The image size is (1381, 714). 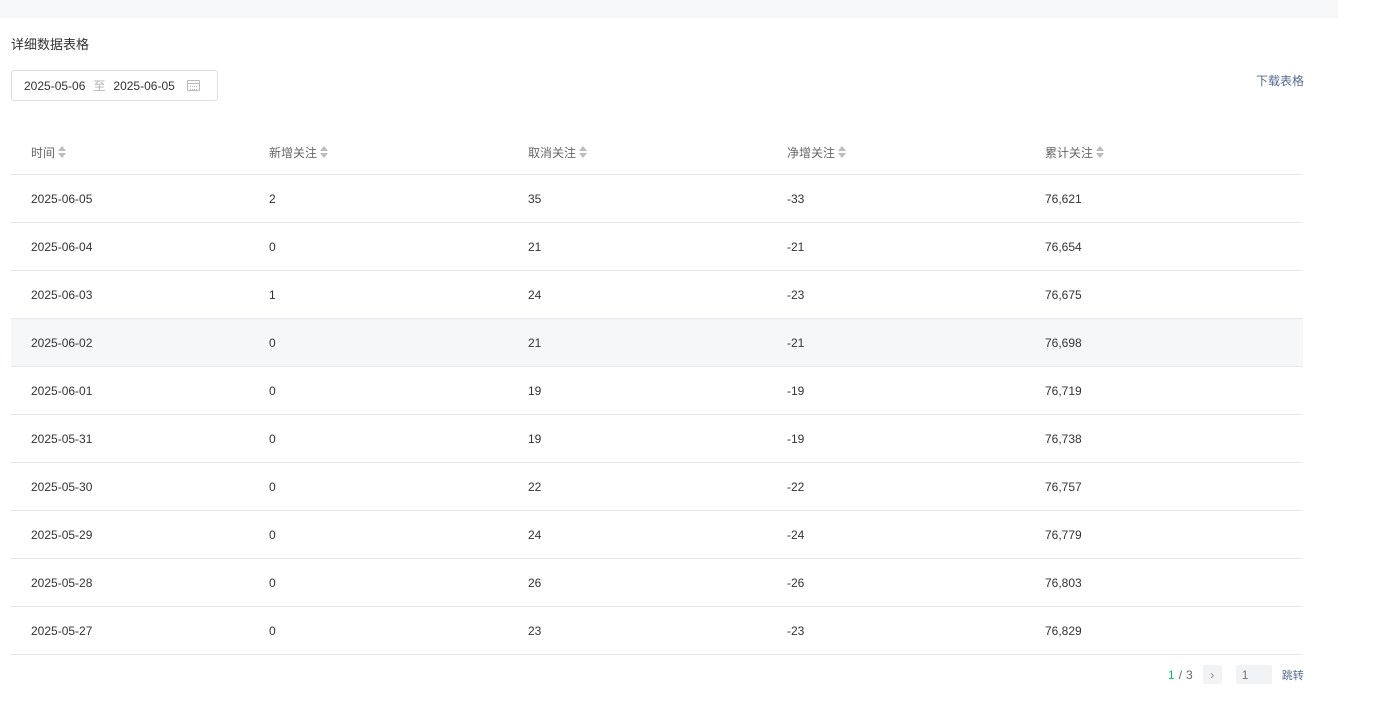 I want to click on next-page-button: ›, so click(x=1212, y=674).